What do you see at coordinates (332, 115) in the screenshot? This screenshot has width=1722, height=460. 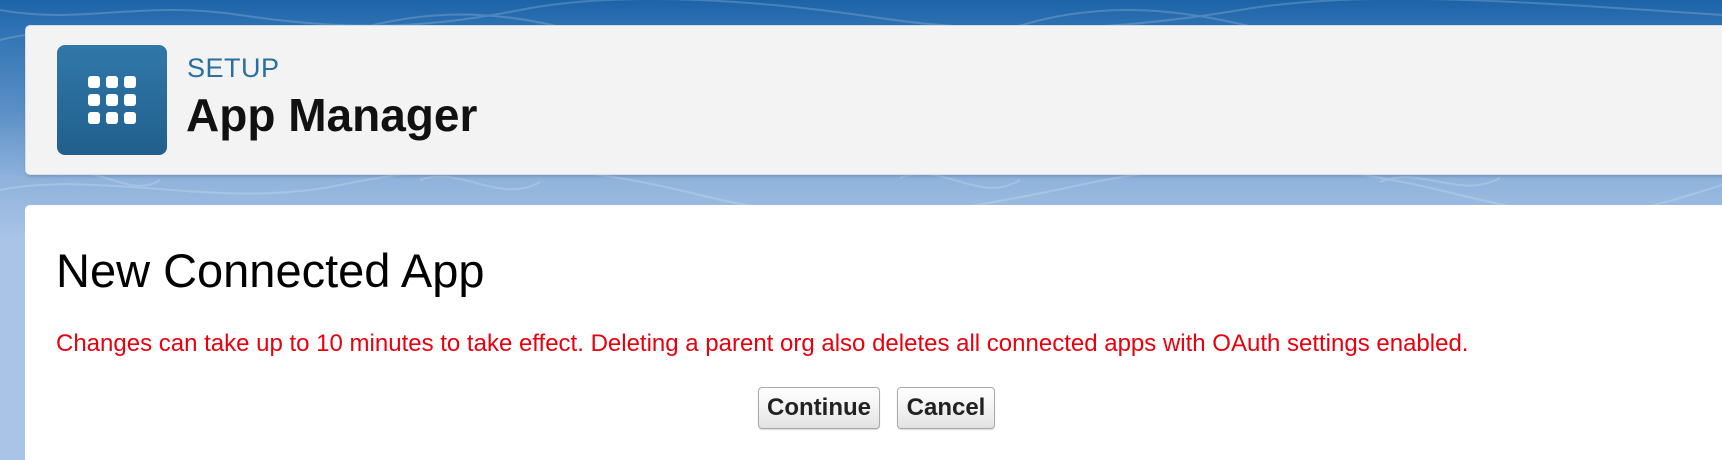 I see `page-title: App Manager` at bounding box center [332, 115].